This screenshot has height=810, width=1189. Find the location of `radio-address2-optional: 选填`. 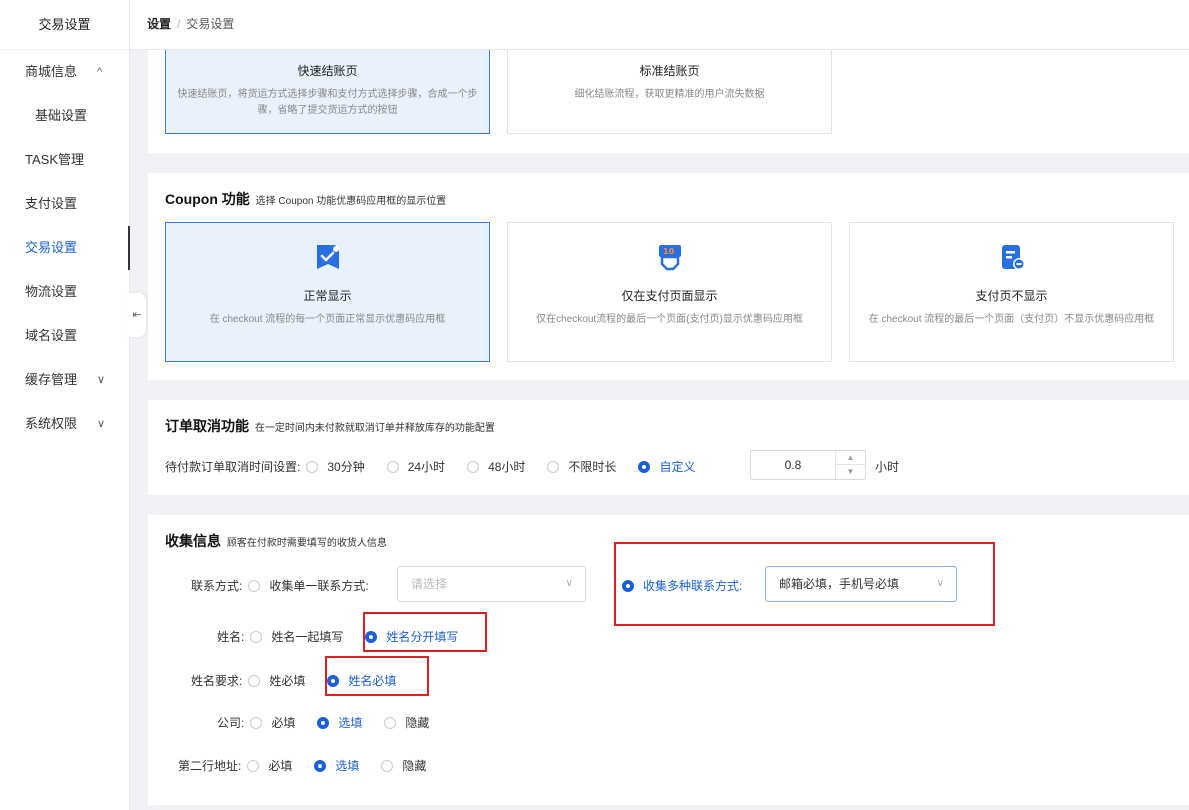

radio-address2-optional: 选填 is located at coordinates (336, 765).